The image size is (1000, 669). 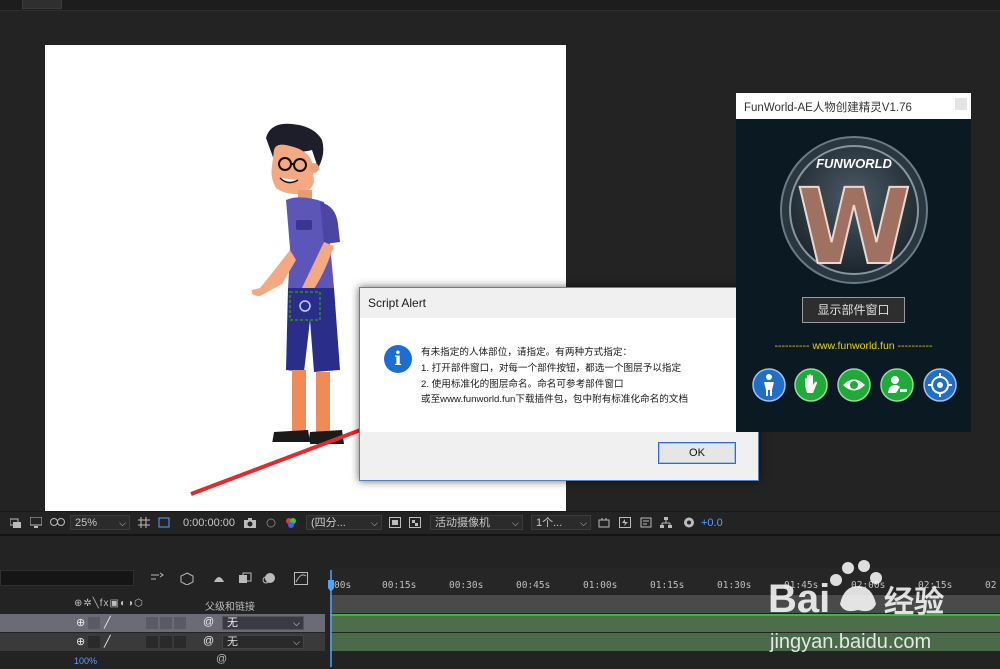 What do you see at coordinates (466, 585) in the screenshot?
I see `ruler-tick: 00:30s` at bounding box center [466, 585].